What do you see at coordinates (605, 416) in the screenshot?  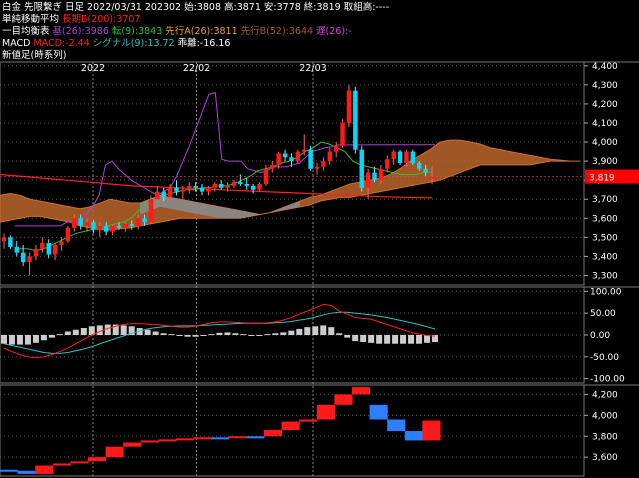 I see `newprice-tick-label: 4,000` at bounding box center [605, 416].